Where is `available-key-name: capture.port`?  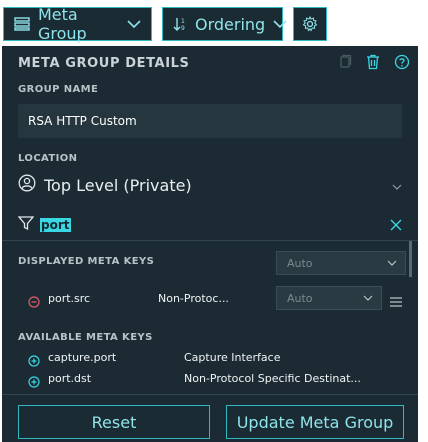 available-key-name: capture.port is located at coordinates (82, 357).